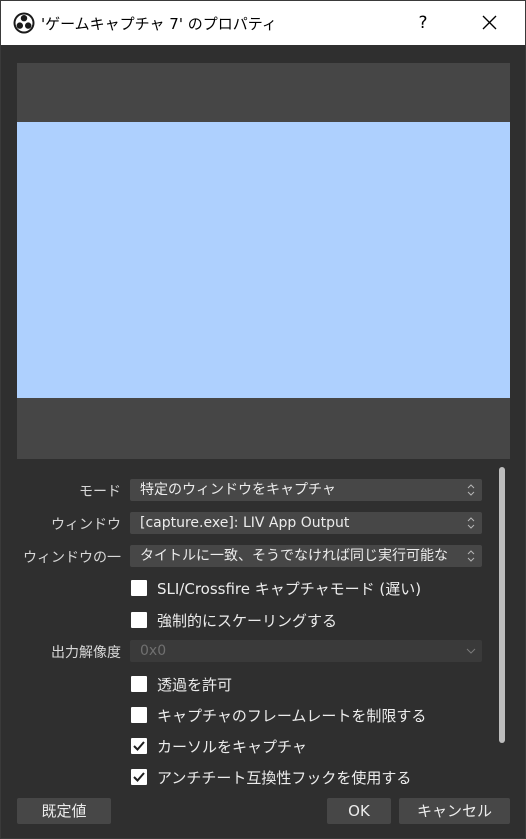 This screenshot has width=526, height=839. What do you see at coordinates (454, 811) in the screenshot?
I see `cancel-button: キャンセル` at bounding box center [454, 811].